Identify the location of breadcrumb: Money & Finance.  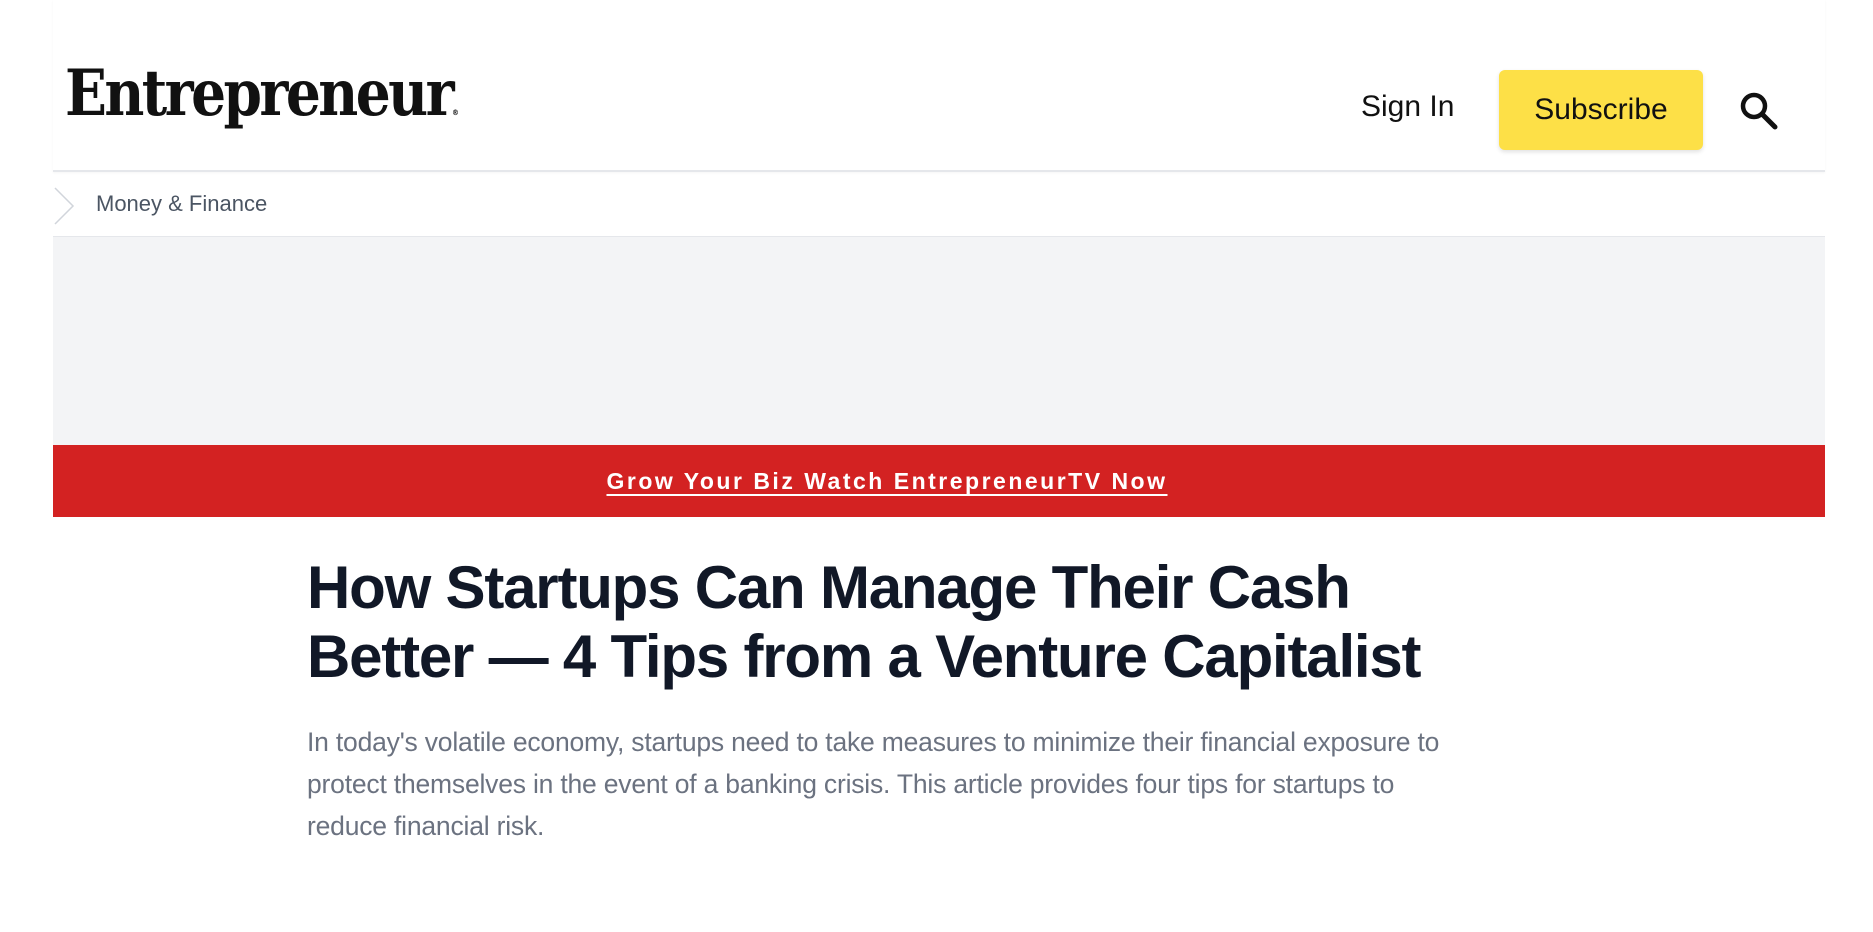
(939, 204).